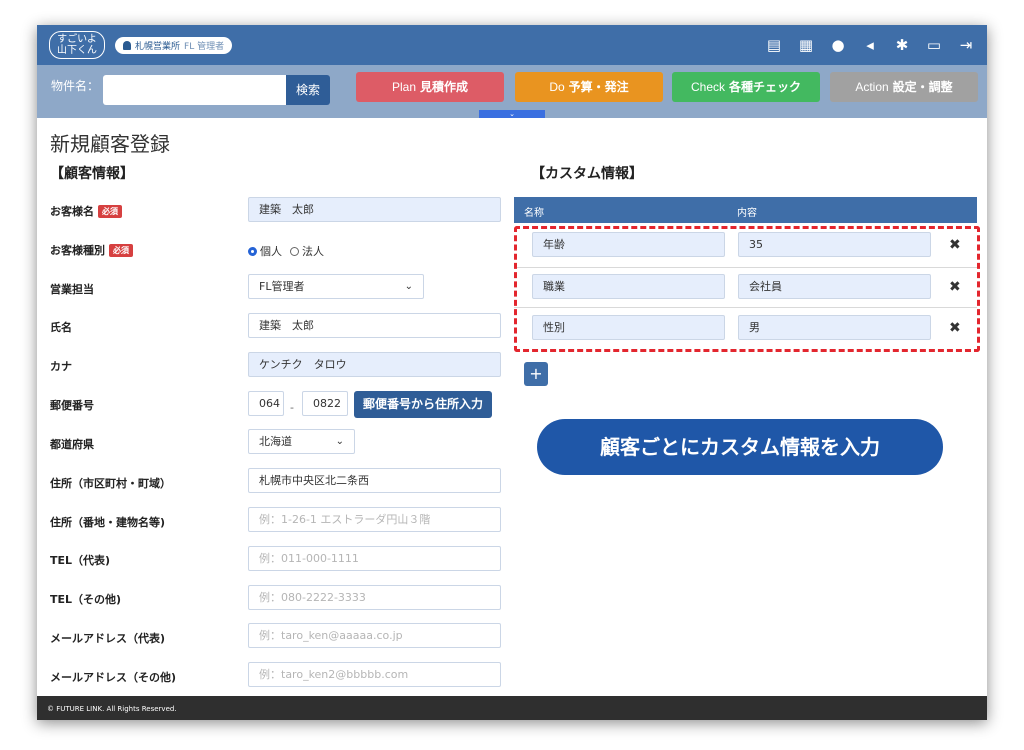  I want to click on phase-check-button: Check 各種チェック, so click(746, 87).